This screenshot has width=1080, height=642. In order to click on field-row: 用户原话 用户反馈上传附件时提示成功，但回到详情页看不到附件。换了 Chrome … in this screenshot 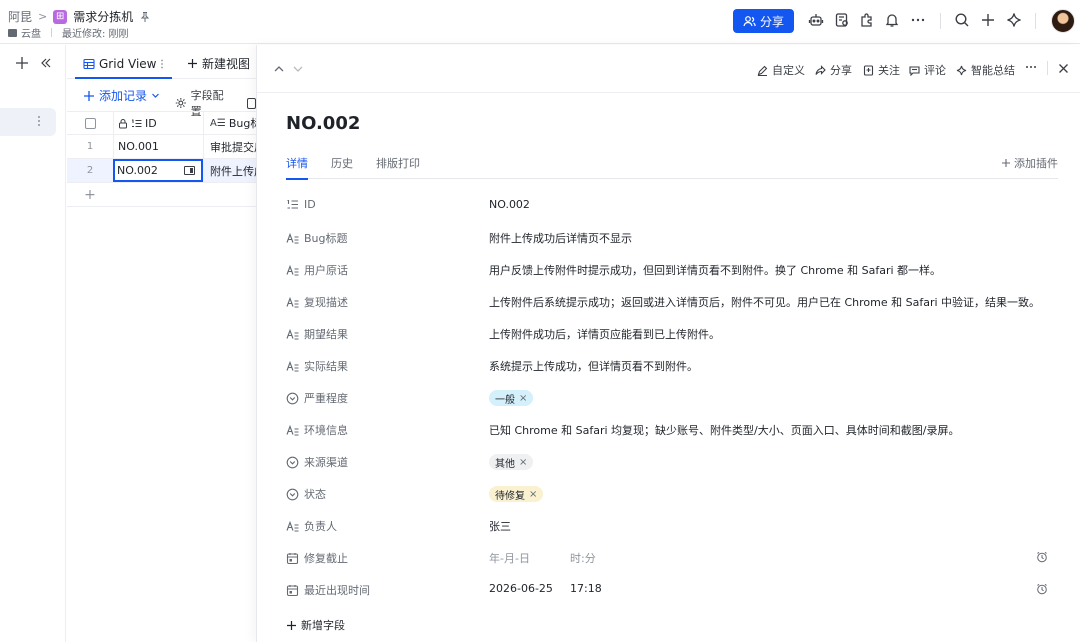, I will do `click(672, 270)`.